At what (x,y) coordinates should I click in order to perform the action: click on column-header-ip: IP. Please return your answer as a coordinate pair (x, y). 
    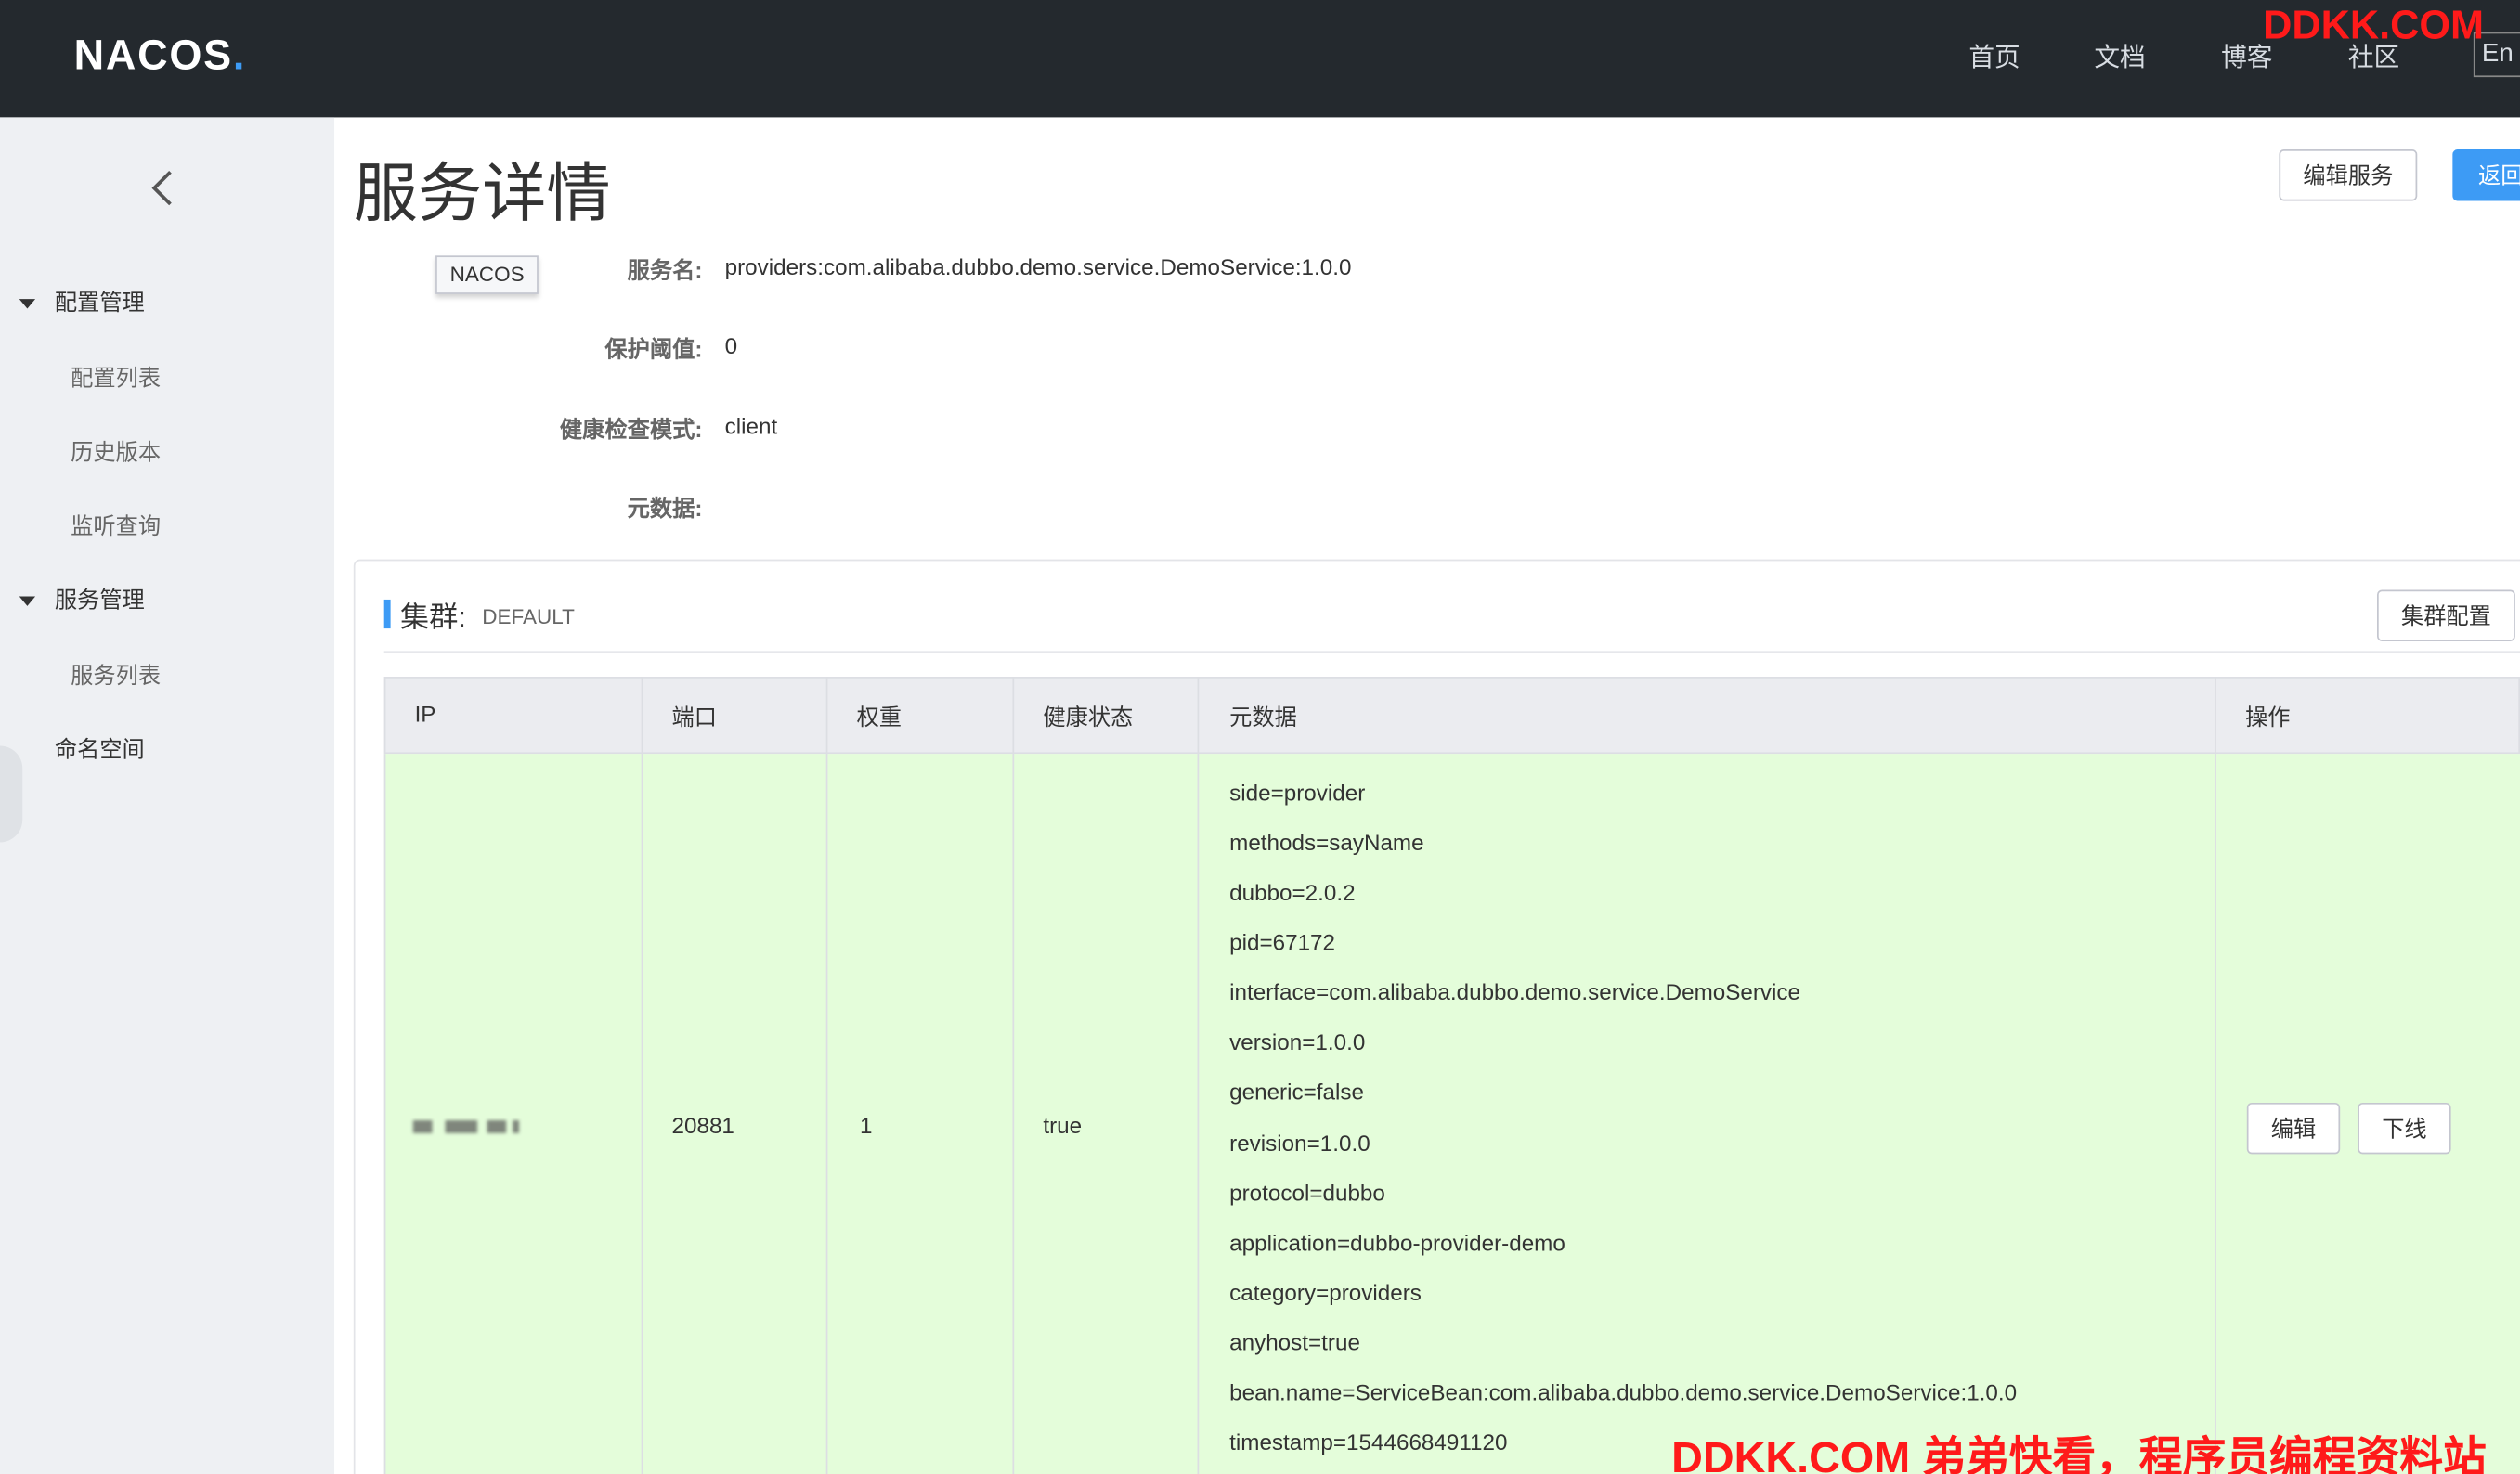
    Looking at the image, I should click on (425, 714).